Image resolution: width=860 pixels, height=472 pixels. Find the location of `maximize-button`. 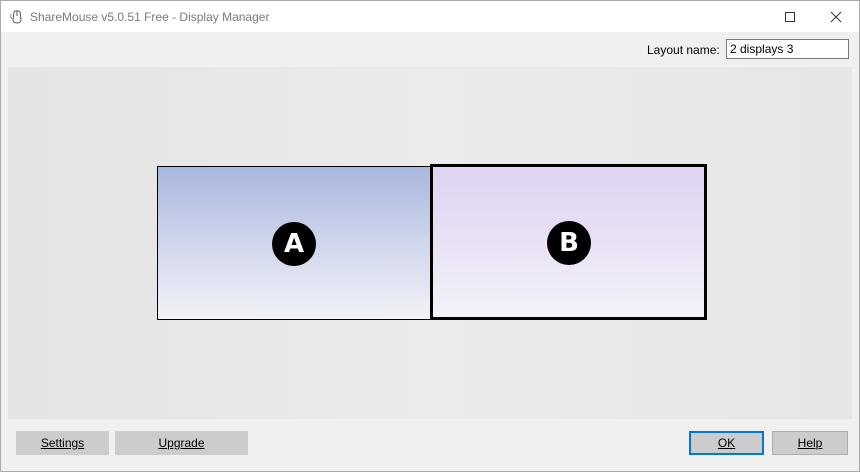

maximize-button is located at coordinates (790, 16).